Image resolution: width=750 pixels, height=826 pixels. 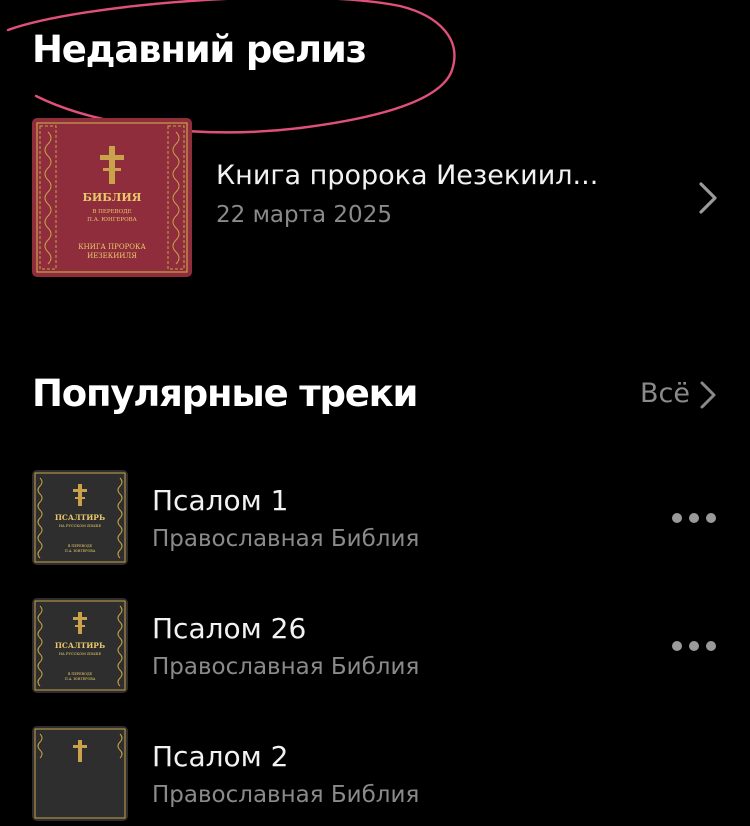 I want to click on track-title: Псалом 2, so click(x=220, y=756).